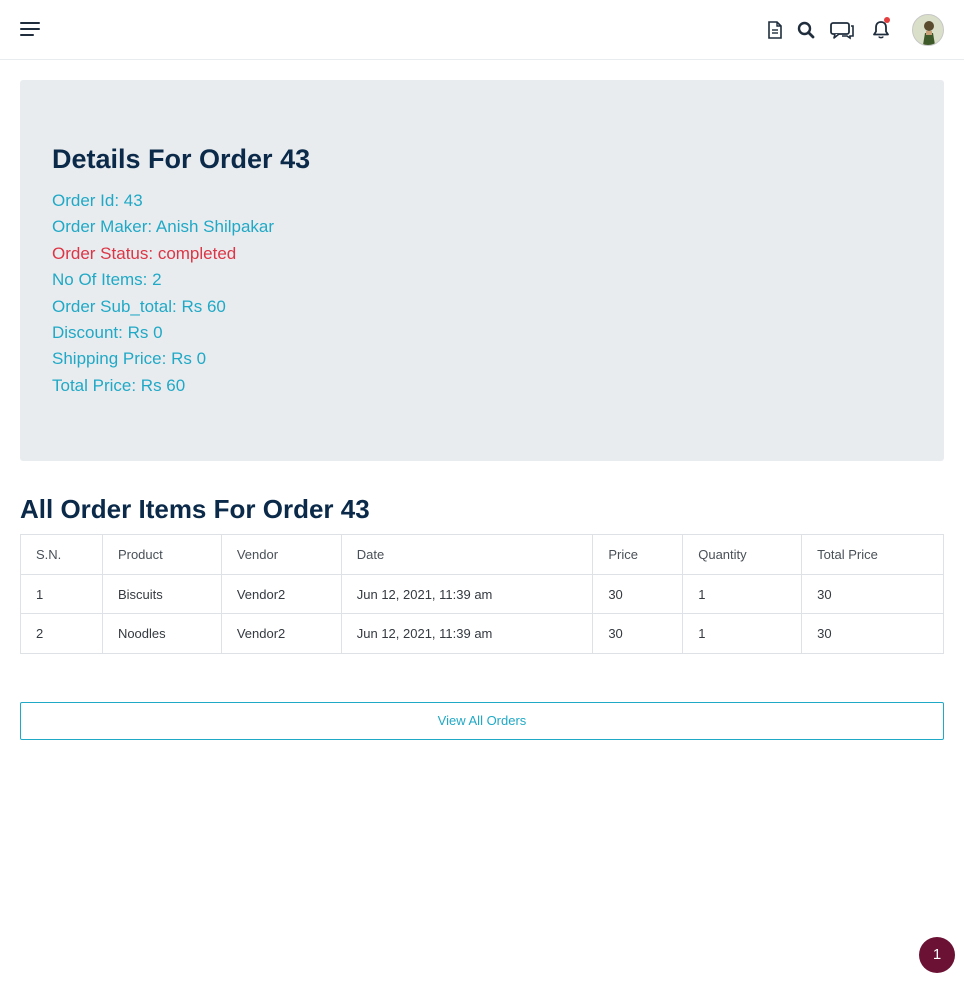 The height and width of the screenshot is (1005, 964). I want to click on order-status: Order Status: completed, so click(144, 253).